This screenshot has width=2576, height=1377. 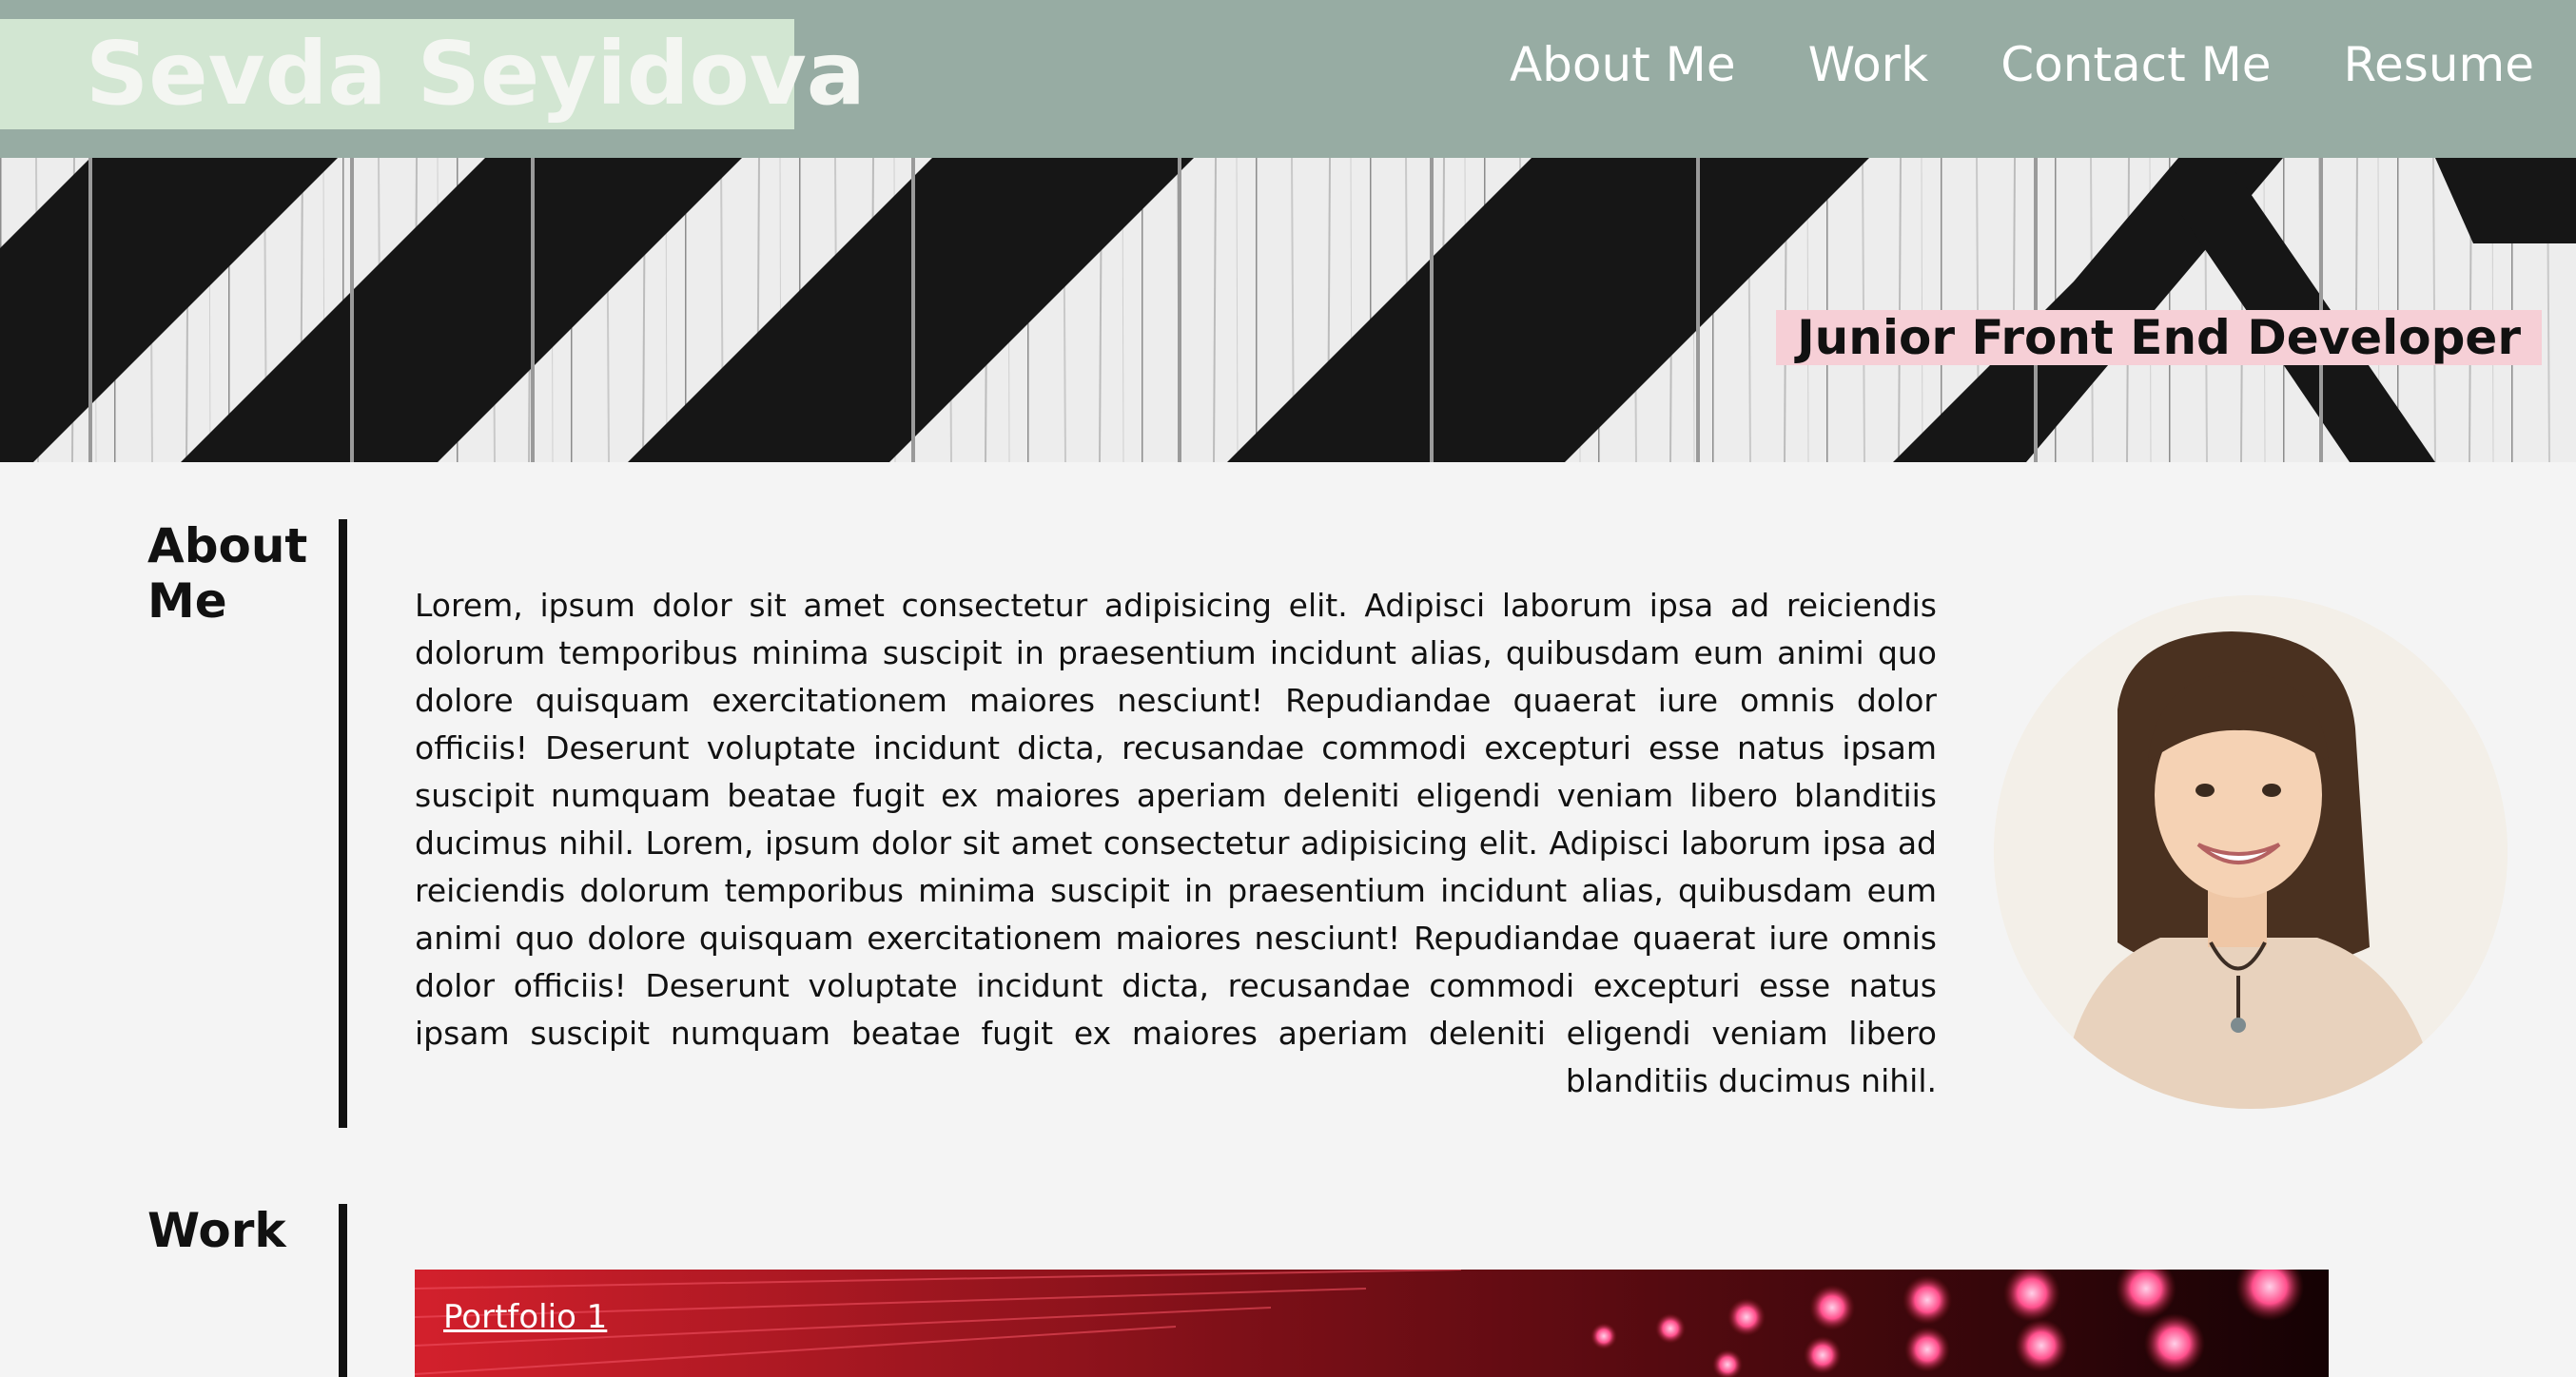 What do you see at coordinates (343, 823) in the screenshot?
I see `about-divider` at bounding box center [343, 823].